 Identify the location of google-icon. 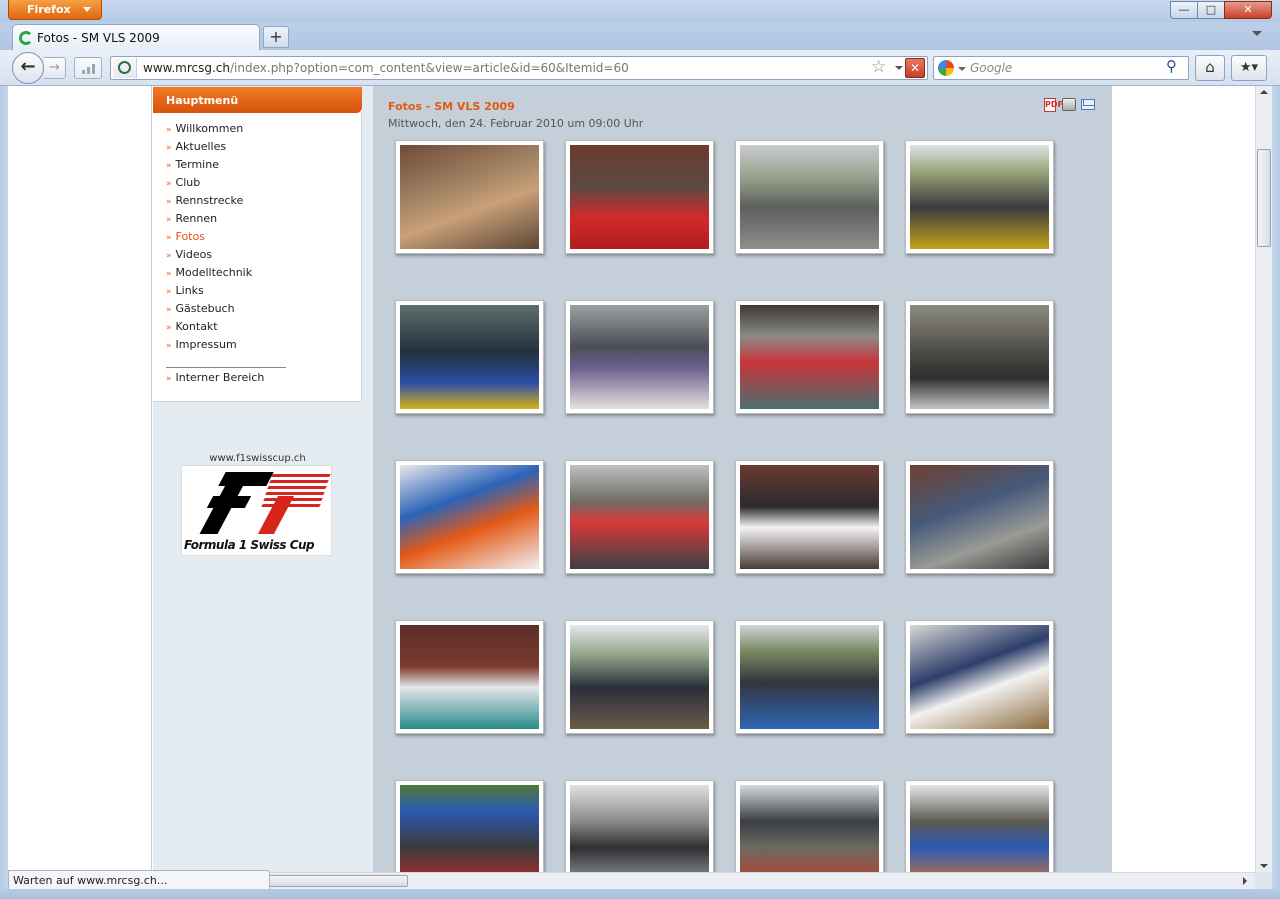
(946, 68).